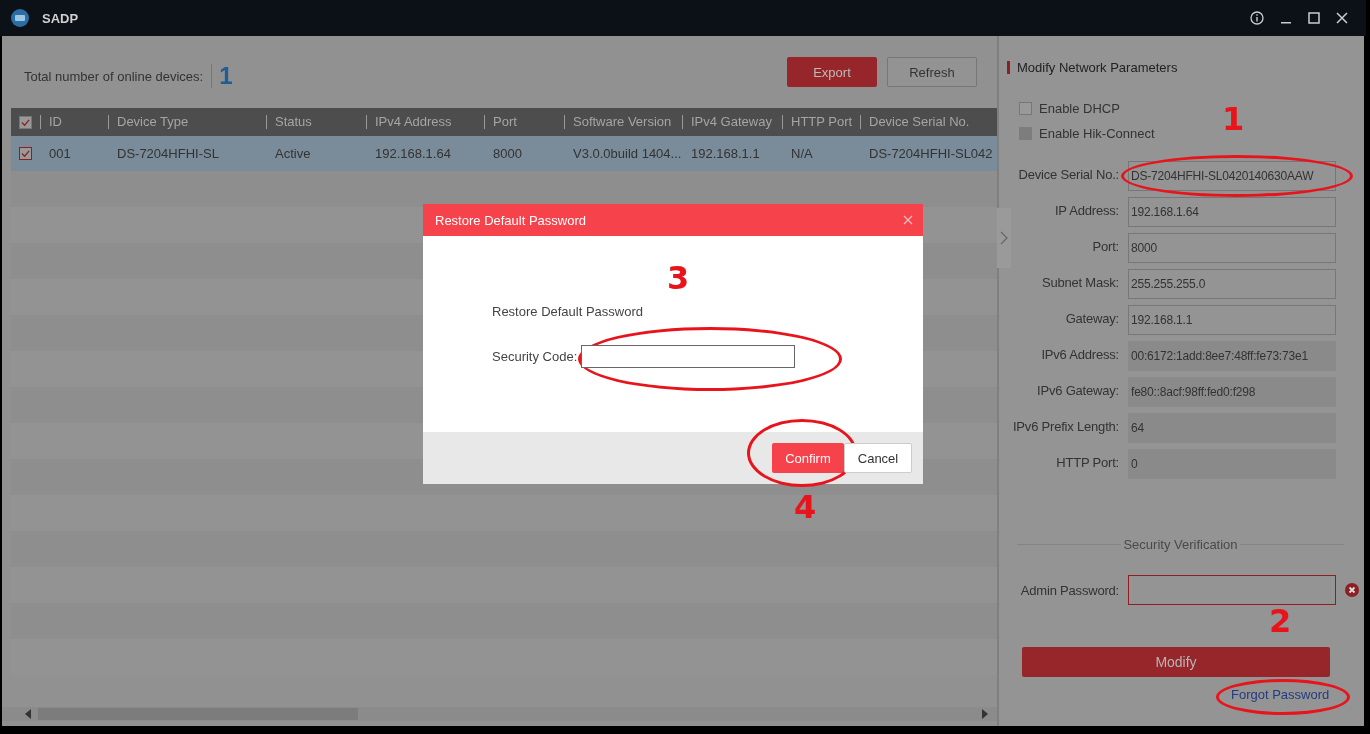 The width and height of the screenshot is (1370, 734). Describe the element at coordinates (1176, 662) in the screenshot. I see `modify-button: Modify` at that location.